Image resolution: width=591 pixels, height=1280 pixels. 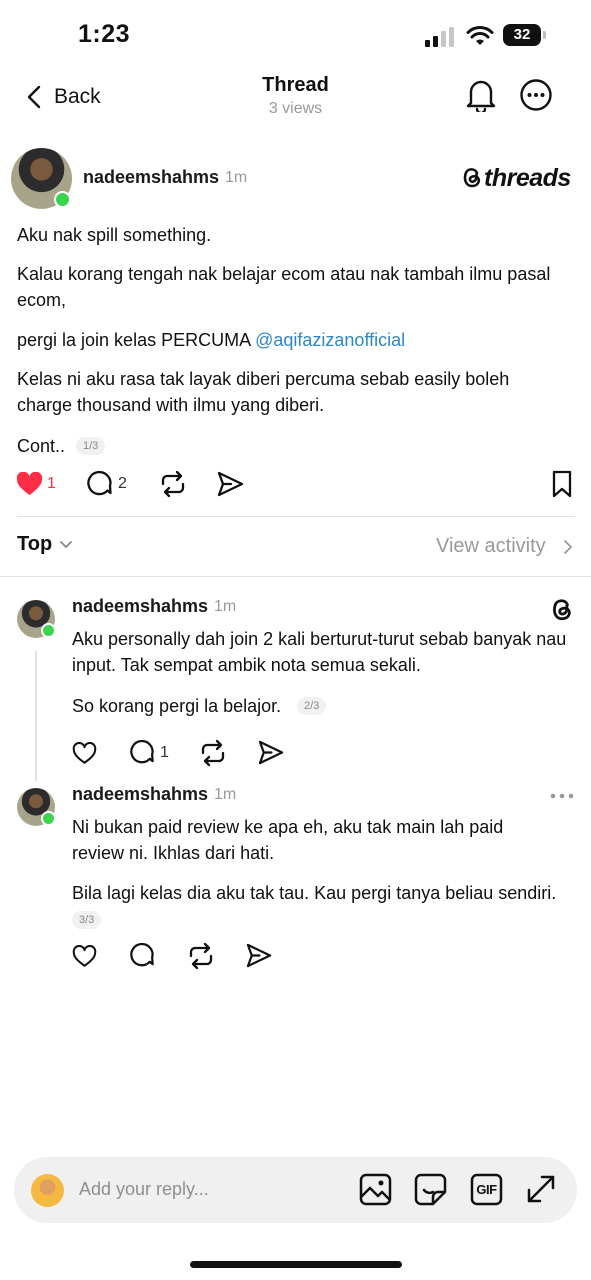 I want to click on gif-label: GIF, so click(x=486, y=1189).